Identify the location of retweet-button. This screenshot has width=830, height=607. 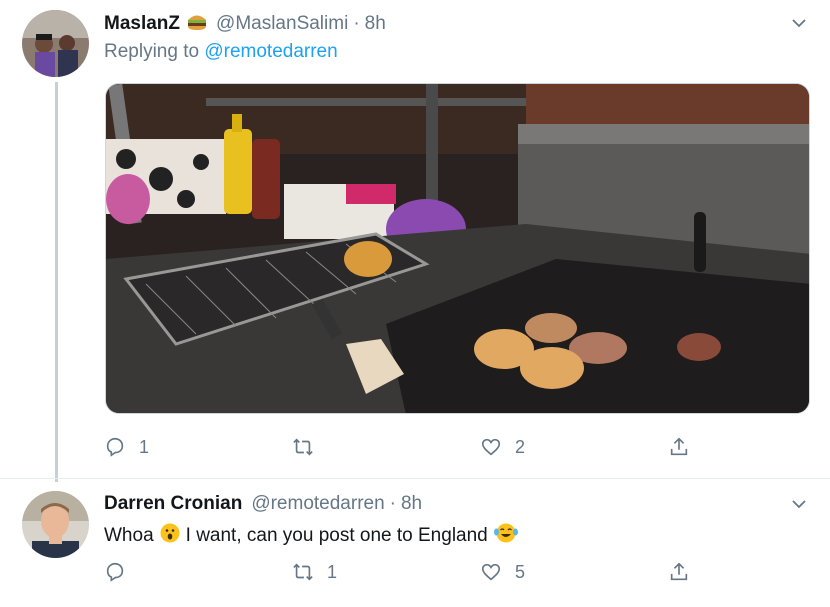
(309, 447).